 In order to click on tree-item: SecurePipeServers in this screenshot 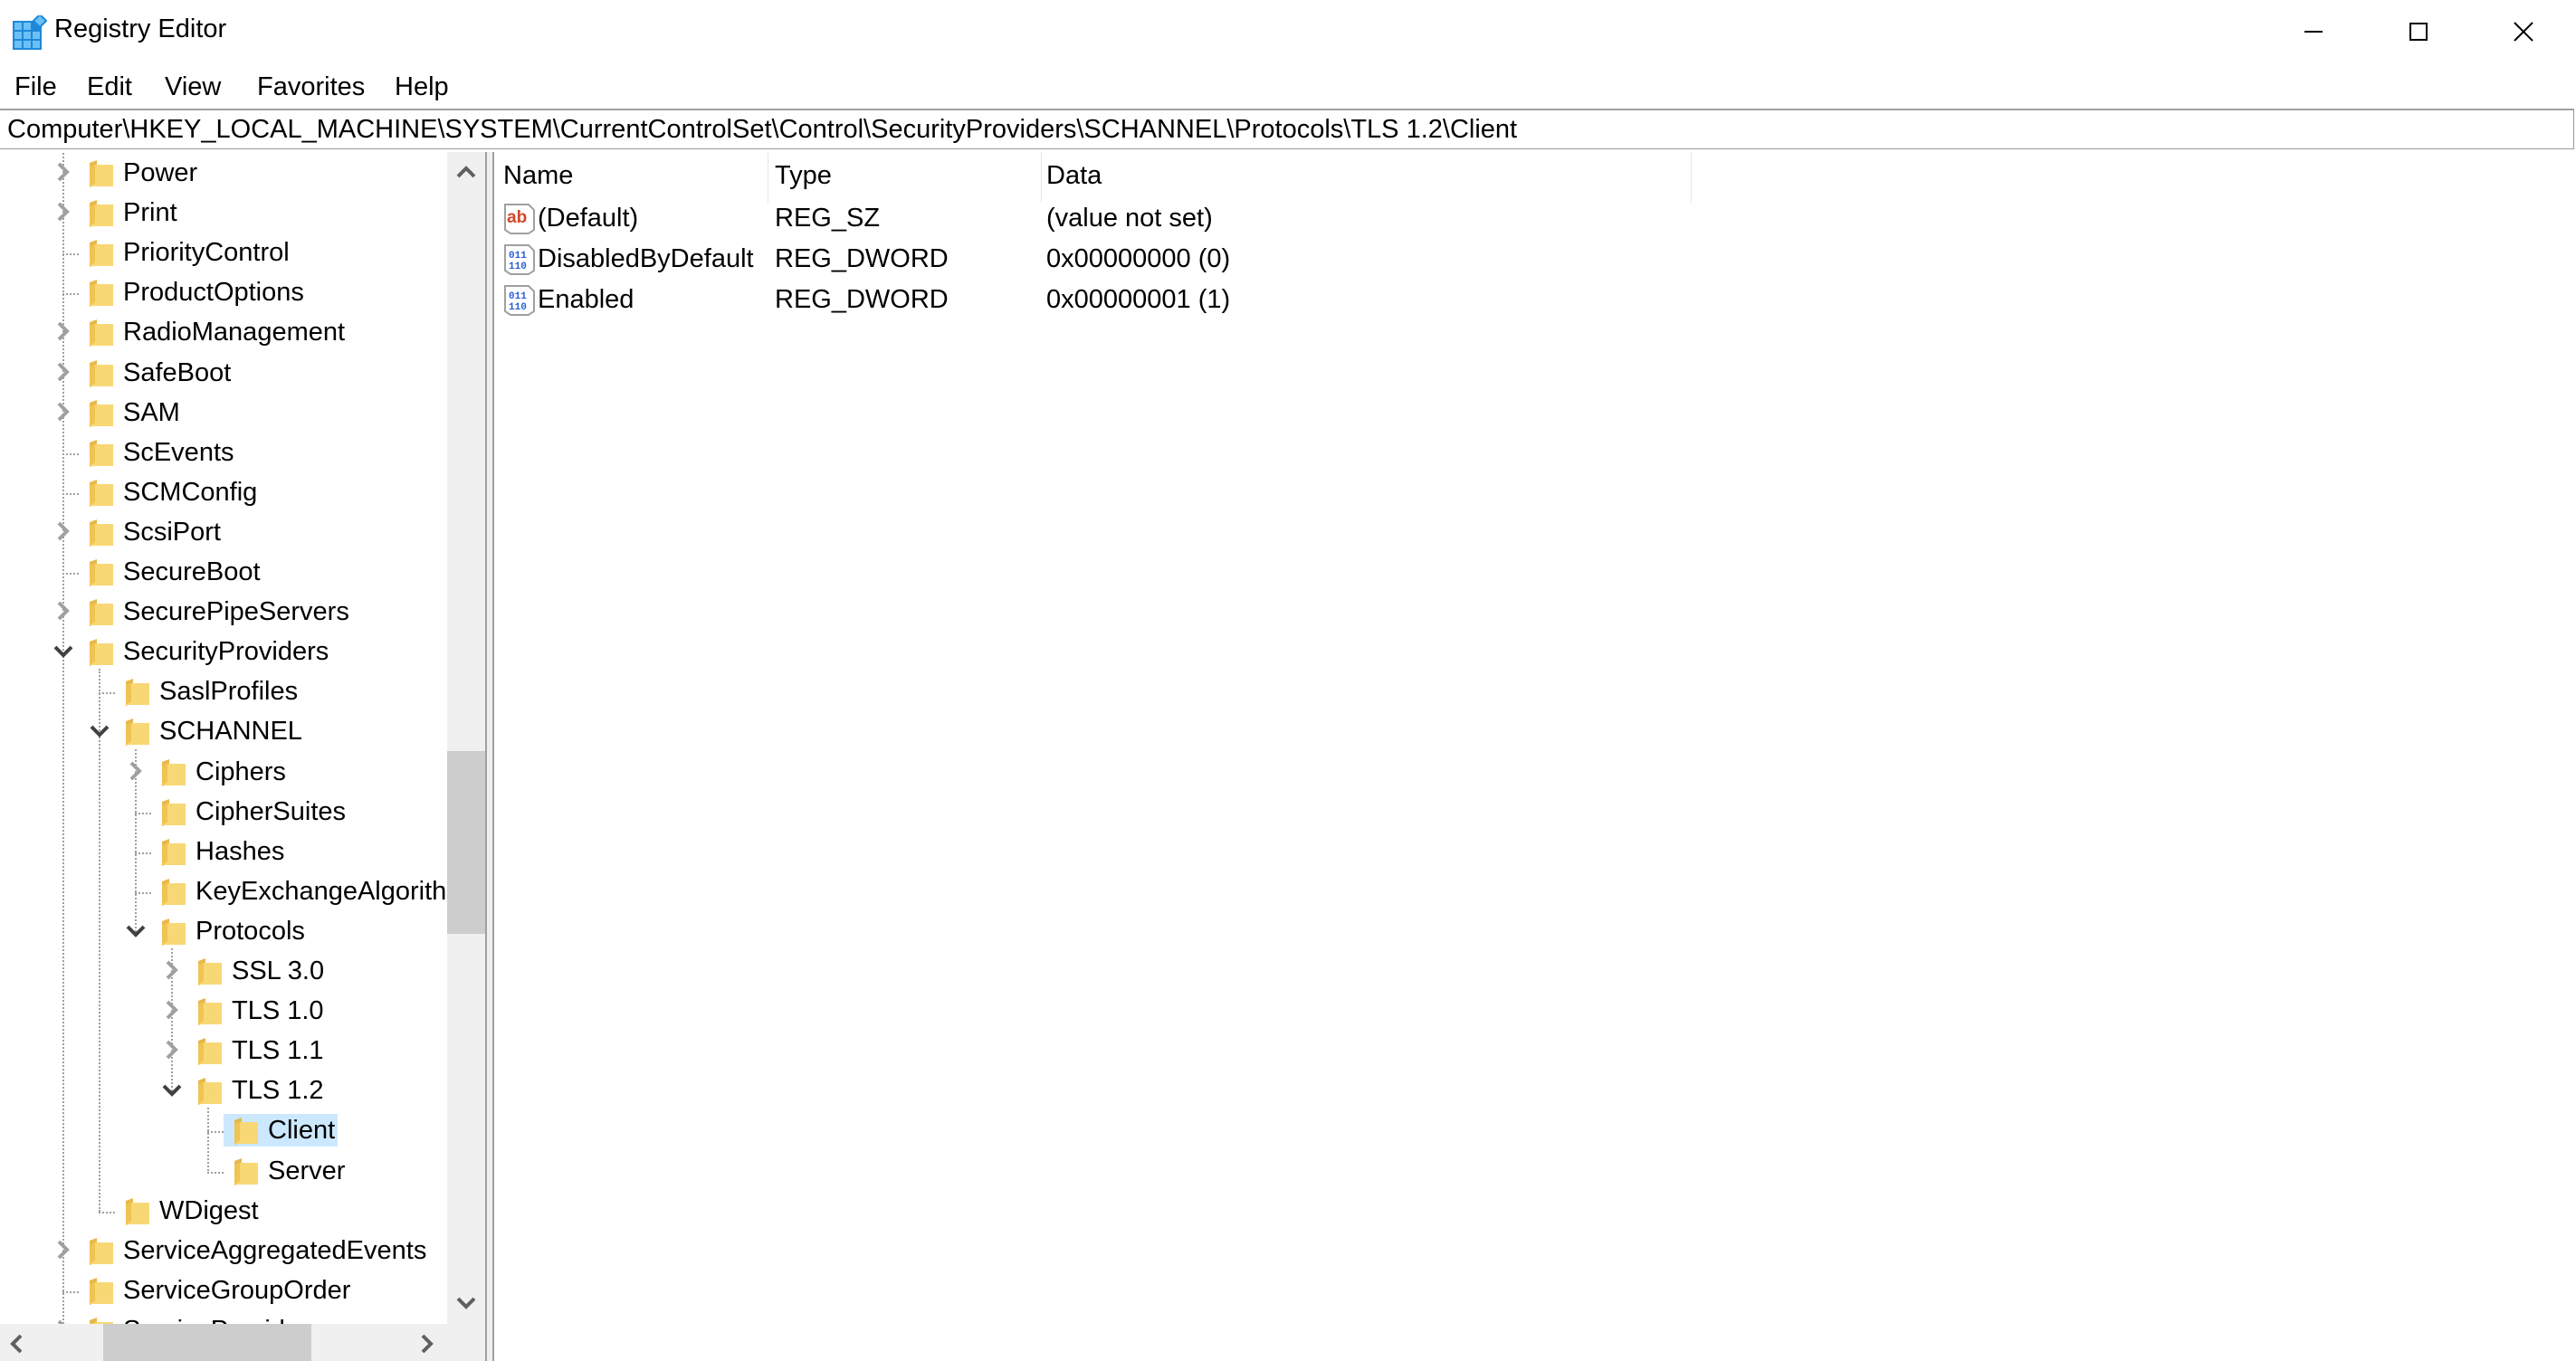, I will do `click(223, 613)`.